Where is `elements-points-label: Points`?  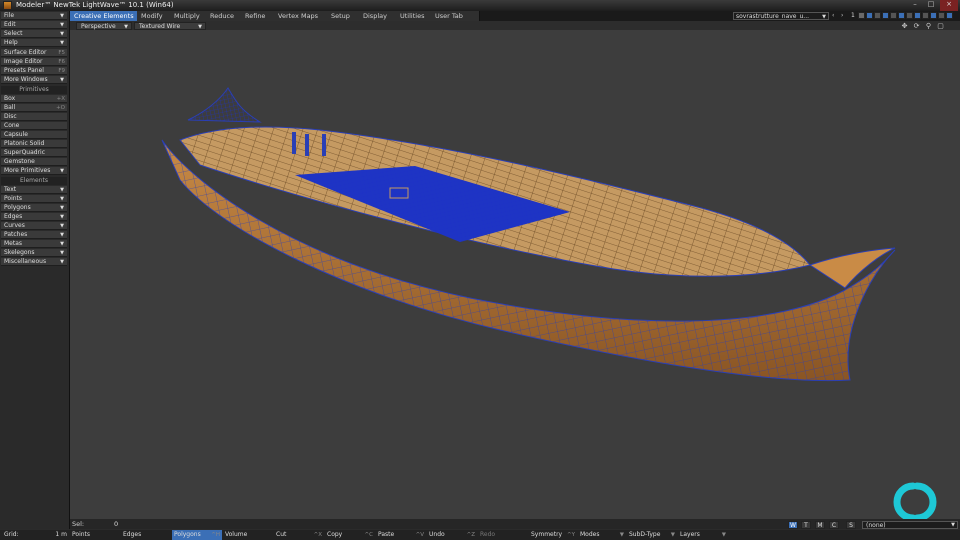
elements-points-label: Points is located at coordinates (13, 198).